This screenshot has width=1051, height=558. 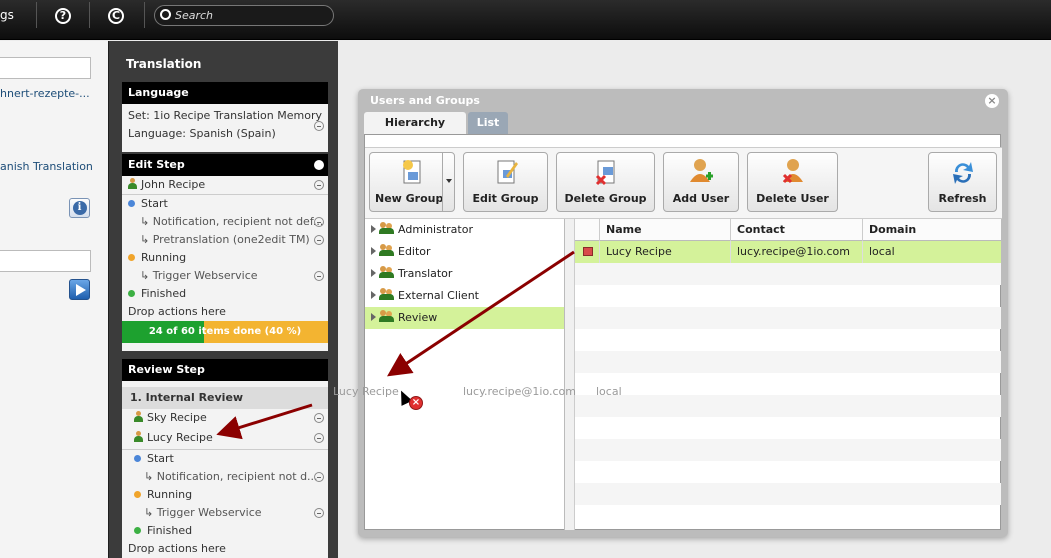 I want to click on state-label: Running, so click(x=170, y=494).